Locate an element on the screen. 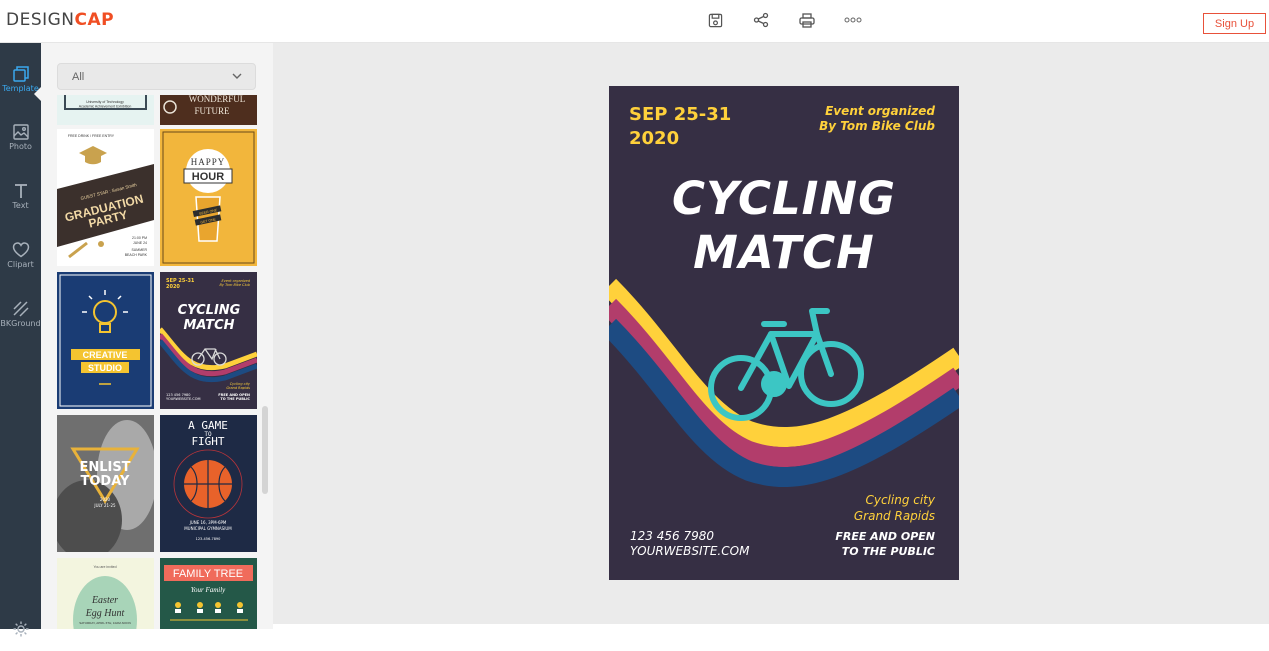  thumb-text: By Tom Bike Club is located at coordinates (235, 285).